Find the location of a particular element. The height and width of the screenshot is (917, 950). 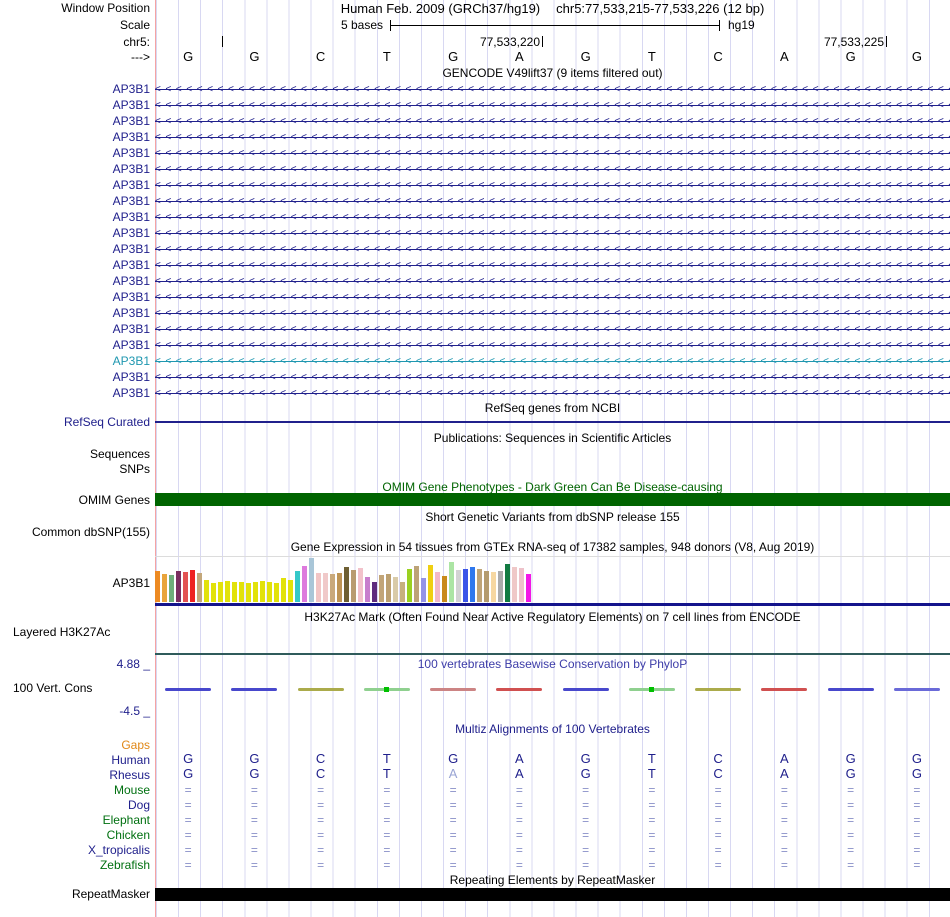

refseq-track-header: RefSeq genes from NCBI is located at coordinates (552, 408).